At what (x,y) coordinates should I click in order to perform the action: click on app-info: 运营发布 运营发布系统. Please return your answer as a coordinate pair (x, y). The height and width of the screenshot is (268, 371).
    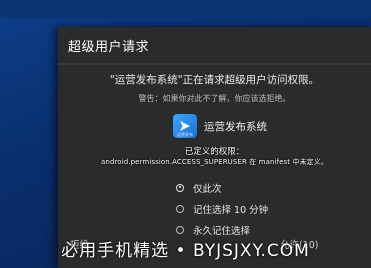
    Looking at the image, I should click on (220, 126).